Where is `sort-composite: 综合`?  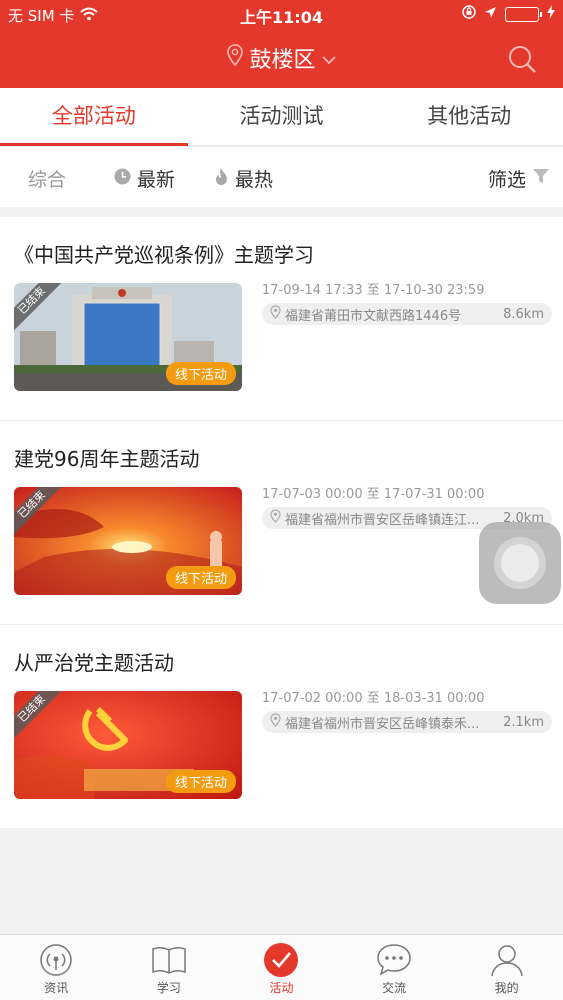 sort-composite: 综合 is located at coordinates (47, 178).